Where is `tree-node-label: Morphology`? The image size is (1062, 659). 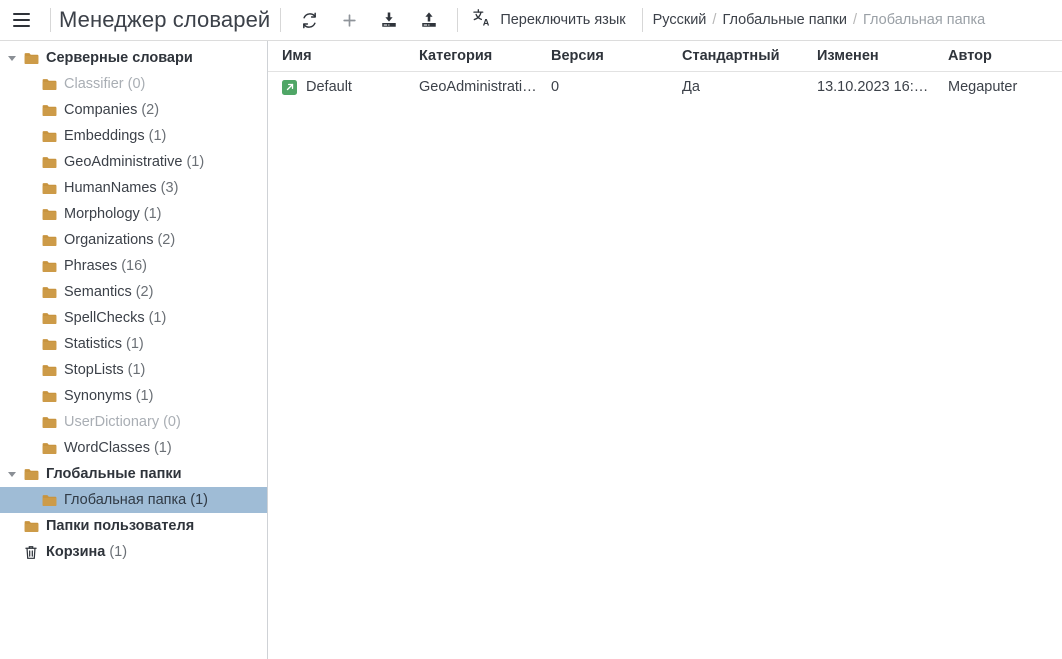 tree-node-label: Morphology is located at coordinates (102, 214).